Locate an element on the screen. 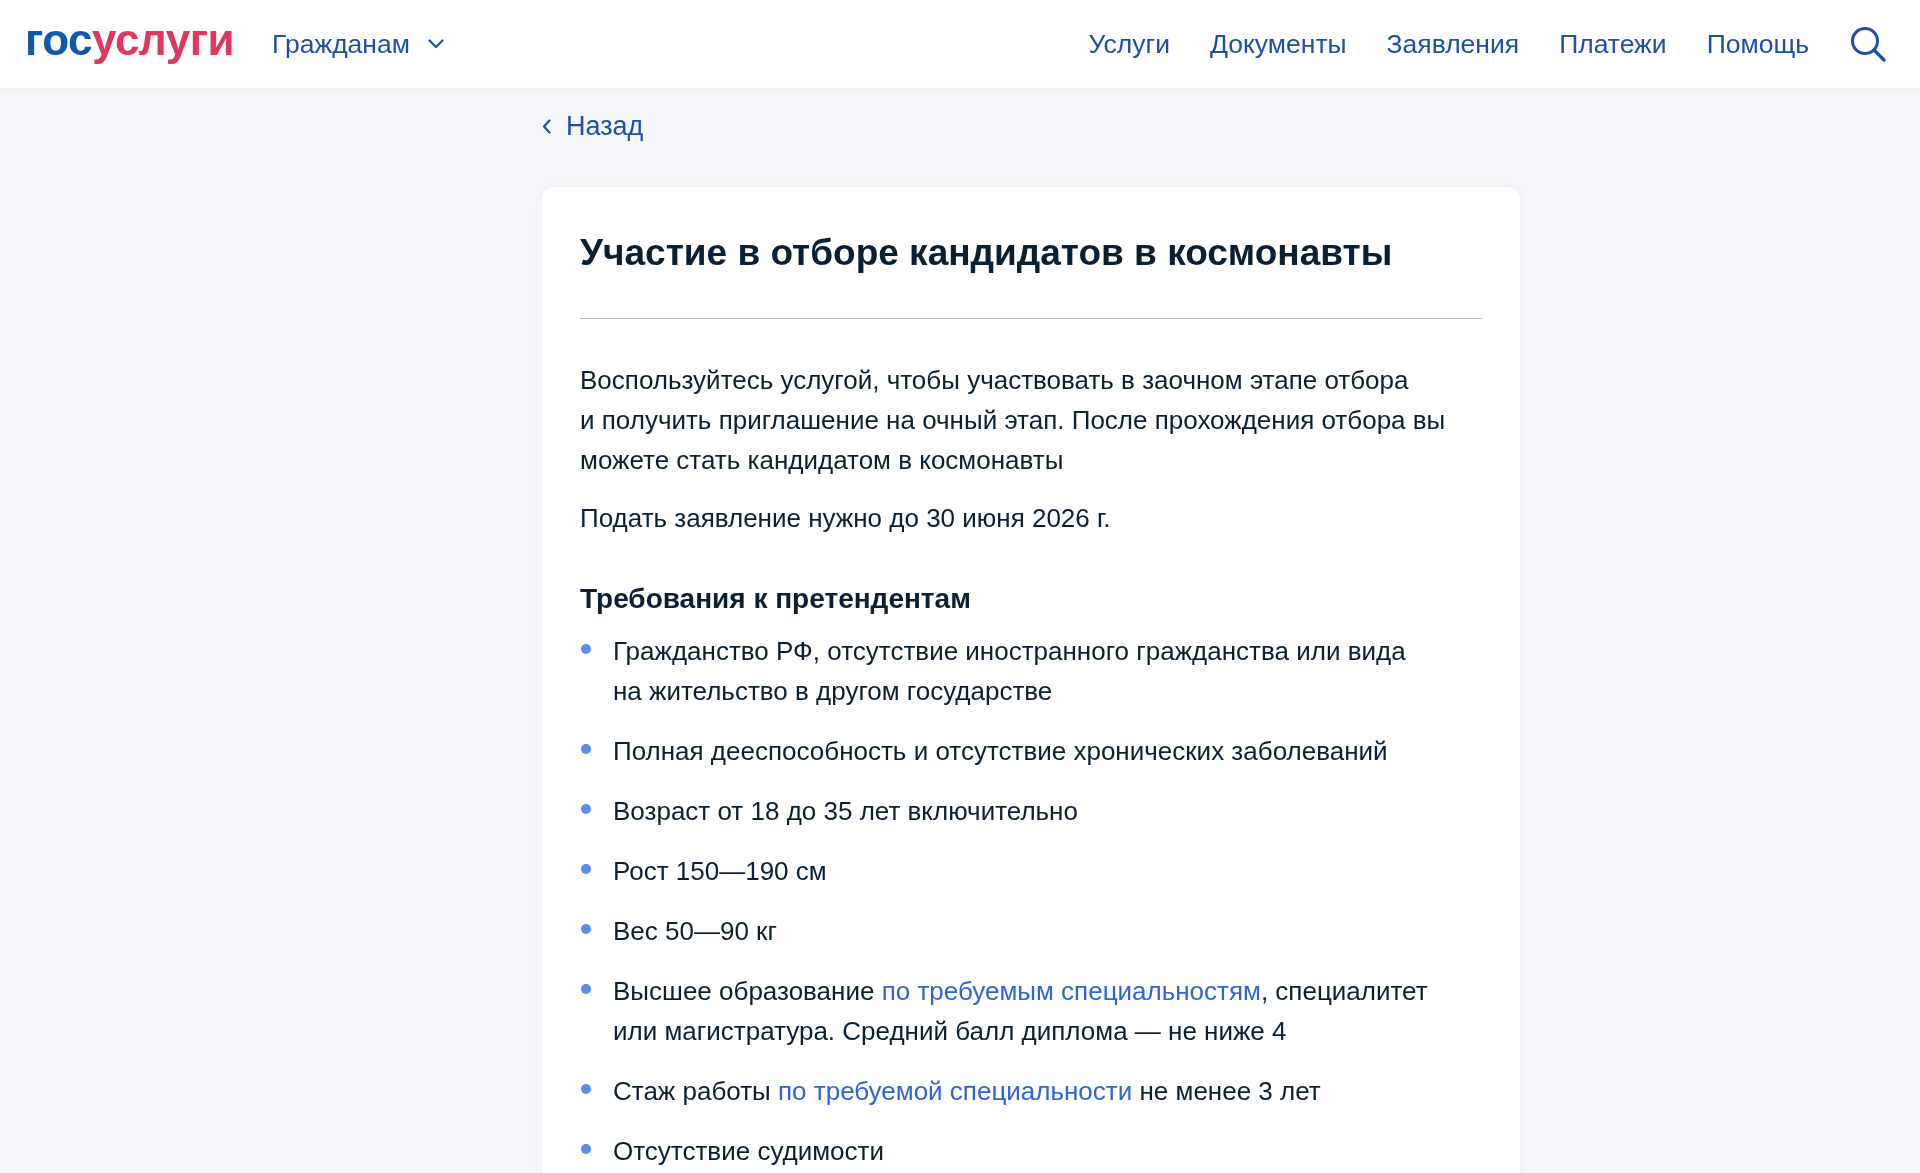 Image resolution: width=1920 pixels, height=1173 pixels. nav-link: Помощь is located at coordinates (1757, 44).